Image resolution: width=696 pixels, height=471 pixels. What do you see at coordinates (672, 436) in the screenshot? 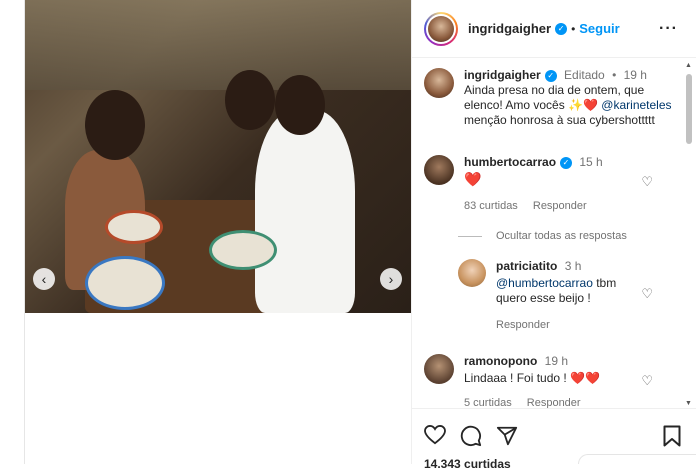
I see `bookmark-icon` at bounding box center [672, 436].